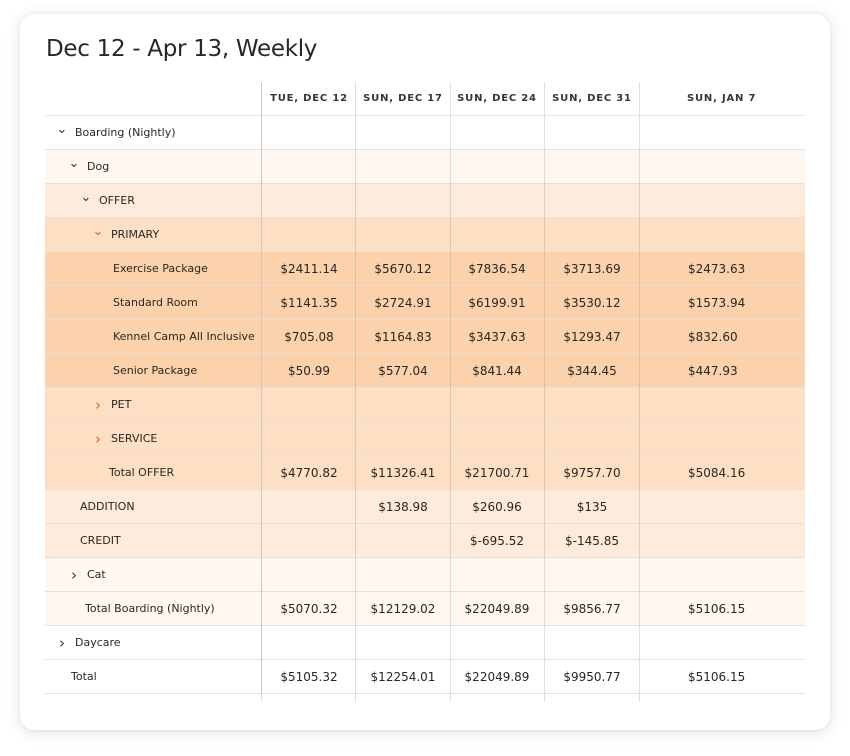  I want to click on row-label: Standard Room, so click(155, 302).